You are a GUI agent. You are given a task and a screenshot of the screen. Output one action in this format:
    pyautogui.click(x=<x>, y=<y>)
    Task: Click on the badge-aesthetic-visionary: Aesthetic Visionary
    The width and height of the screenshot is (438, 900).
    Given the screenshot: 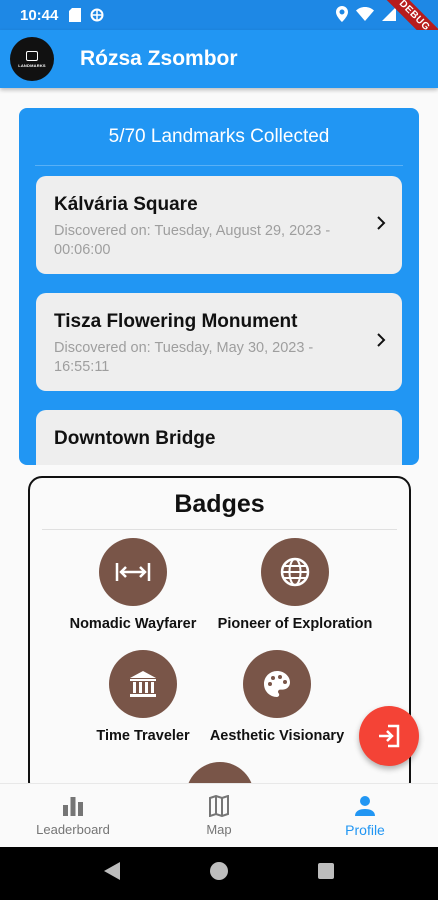 What is the action you would take?
    pyautogui.click(x=277, y=697)
    